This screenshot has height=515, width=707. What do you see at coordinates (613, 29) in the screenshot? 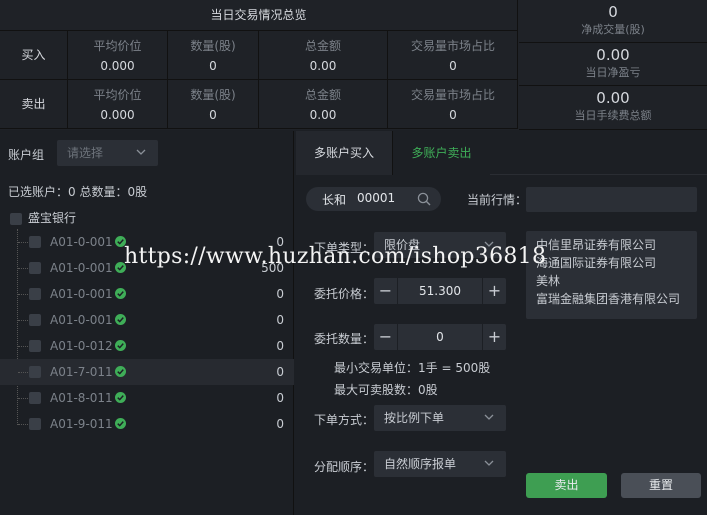
I see `net-volume-label: 净成交量(股)` at bounding box center [613, 29].